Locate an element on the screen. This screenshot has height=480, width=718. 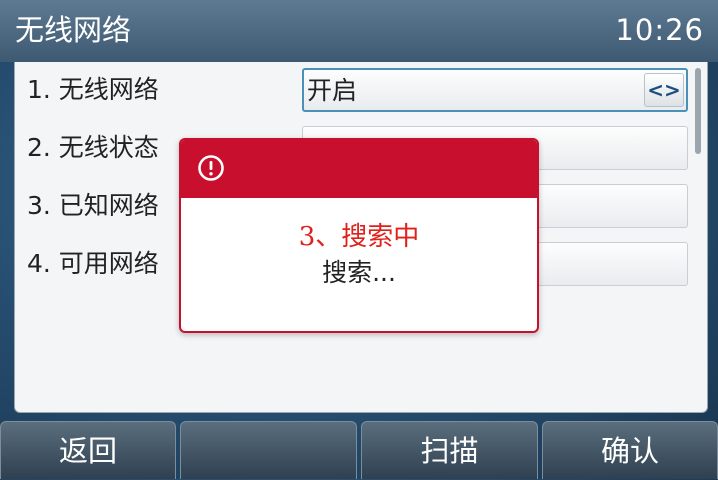
back-button: 返回 is located at coordinates (88, 450).